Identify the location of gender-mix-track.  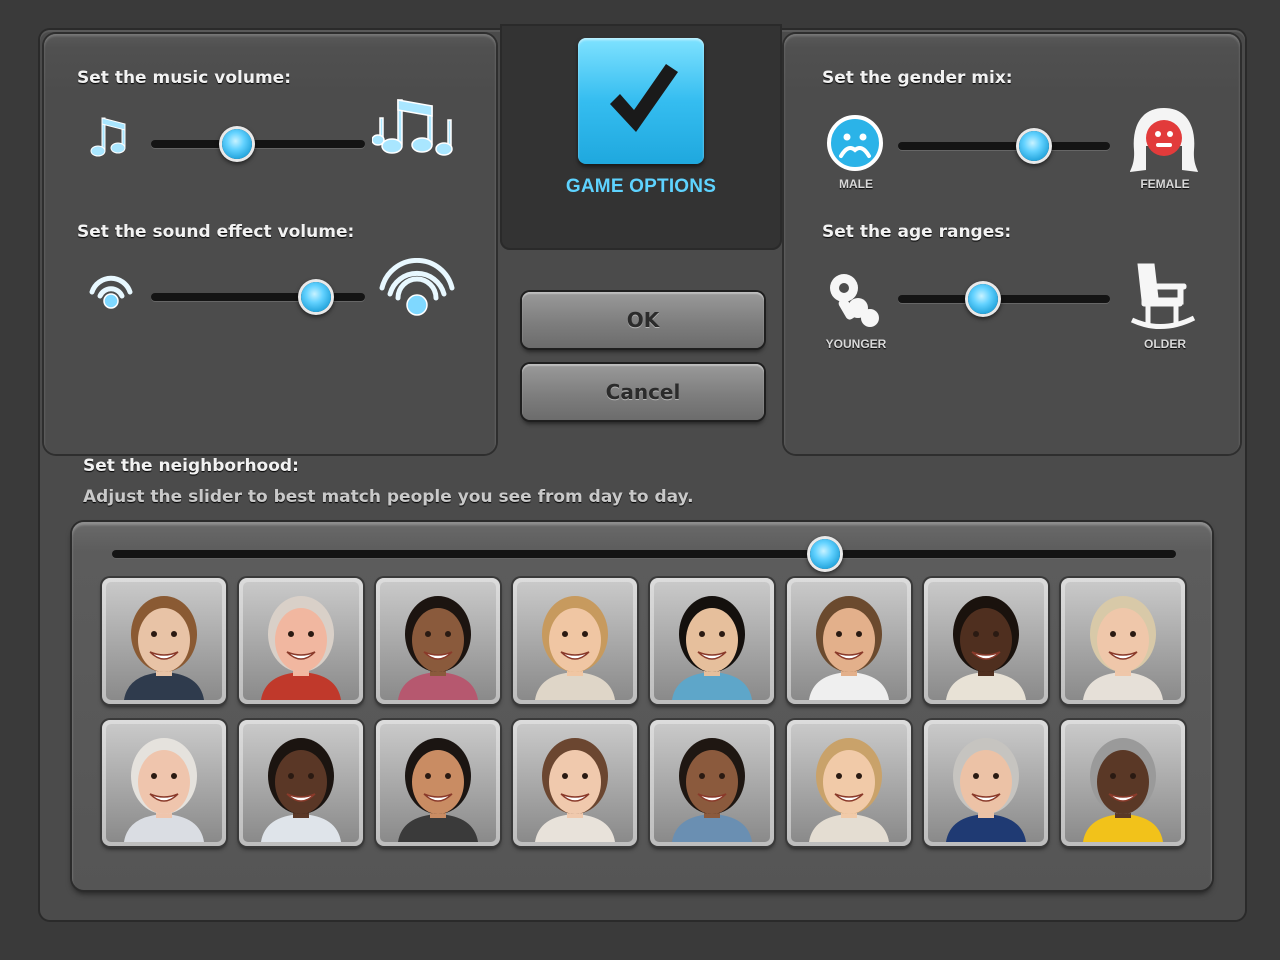
(1004, 146).